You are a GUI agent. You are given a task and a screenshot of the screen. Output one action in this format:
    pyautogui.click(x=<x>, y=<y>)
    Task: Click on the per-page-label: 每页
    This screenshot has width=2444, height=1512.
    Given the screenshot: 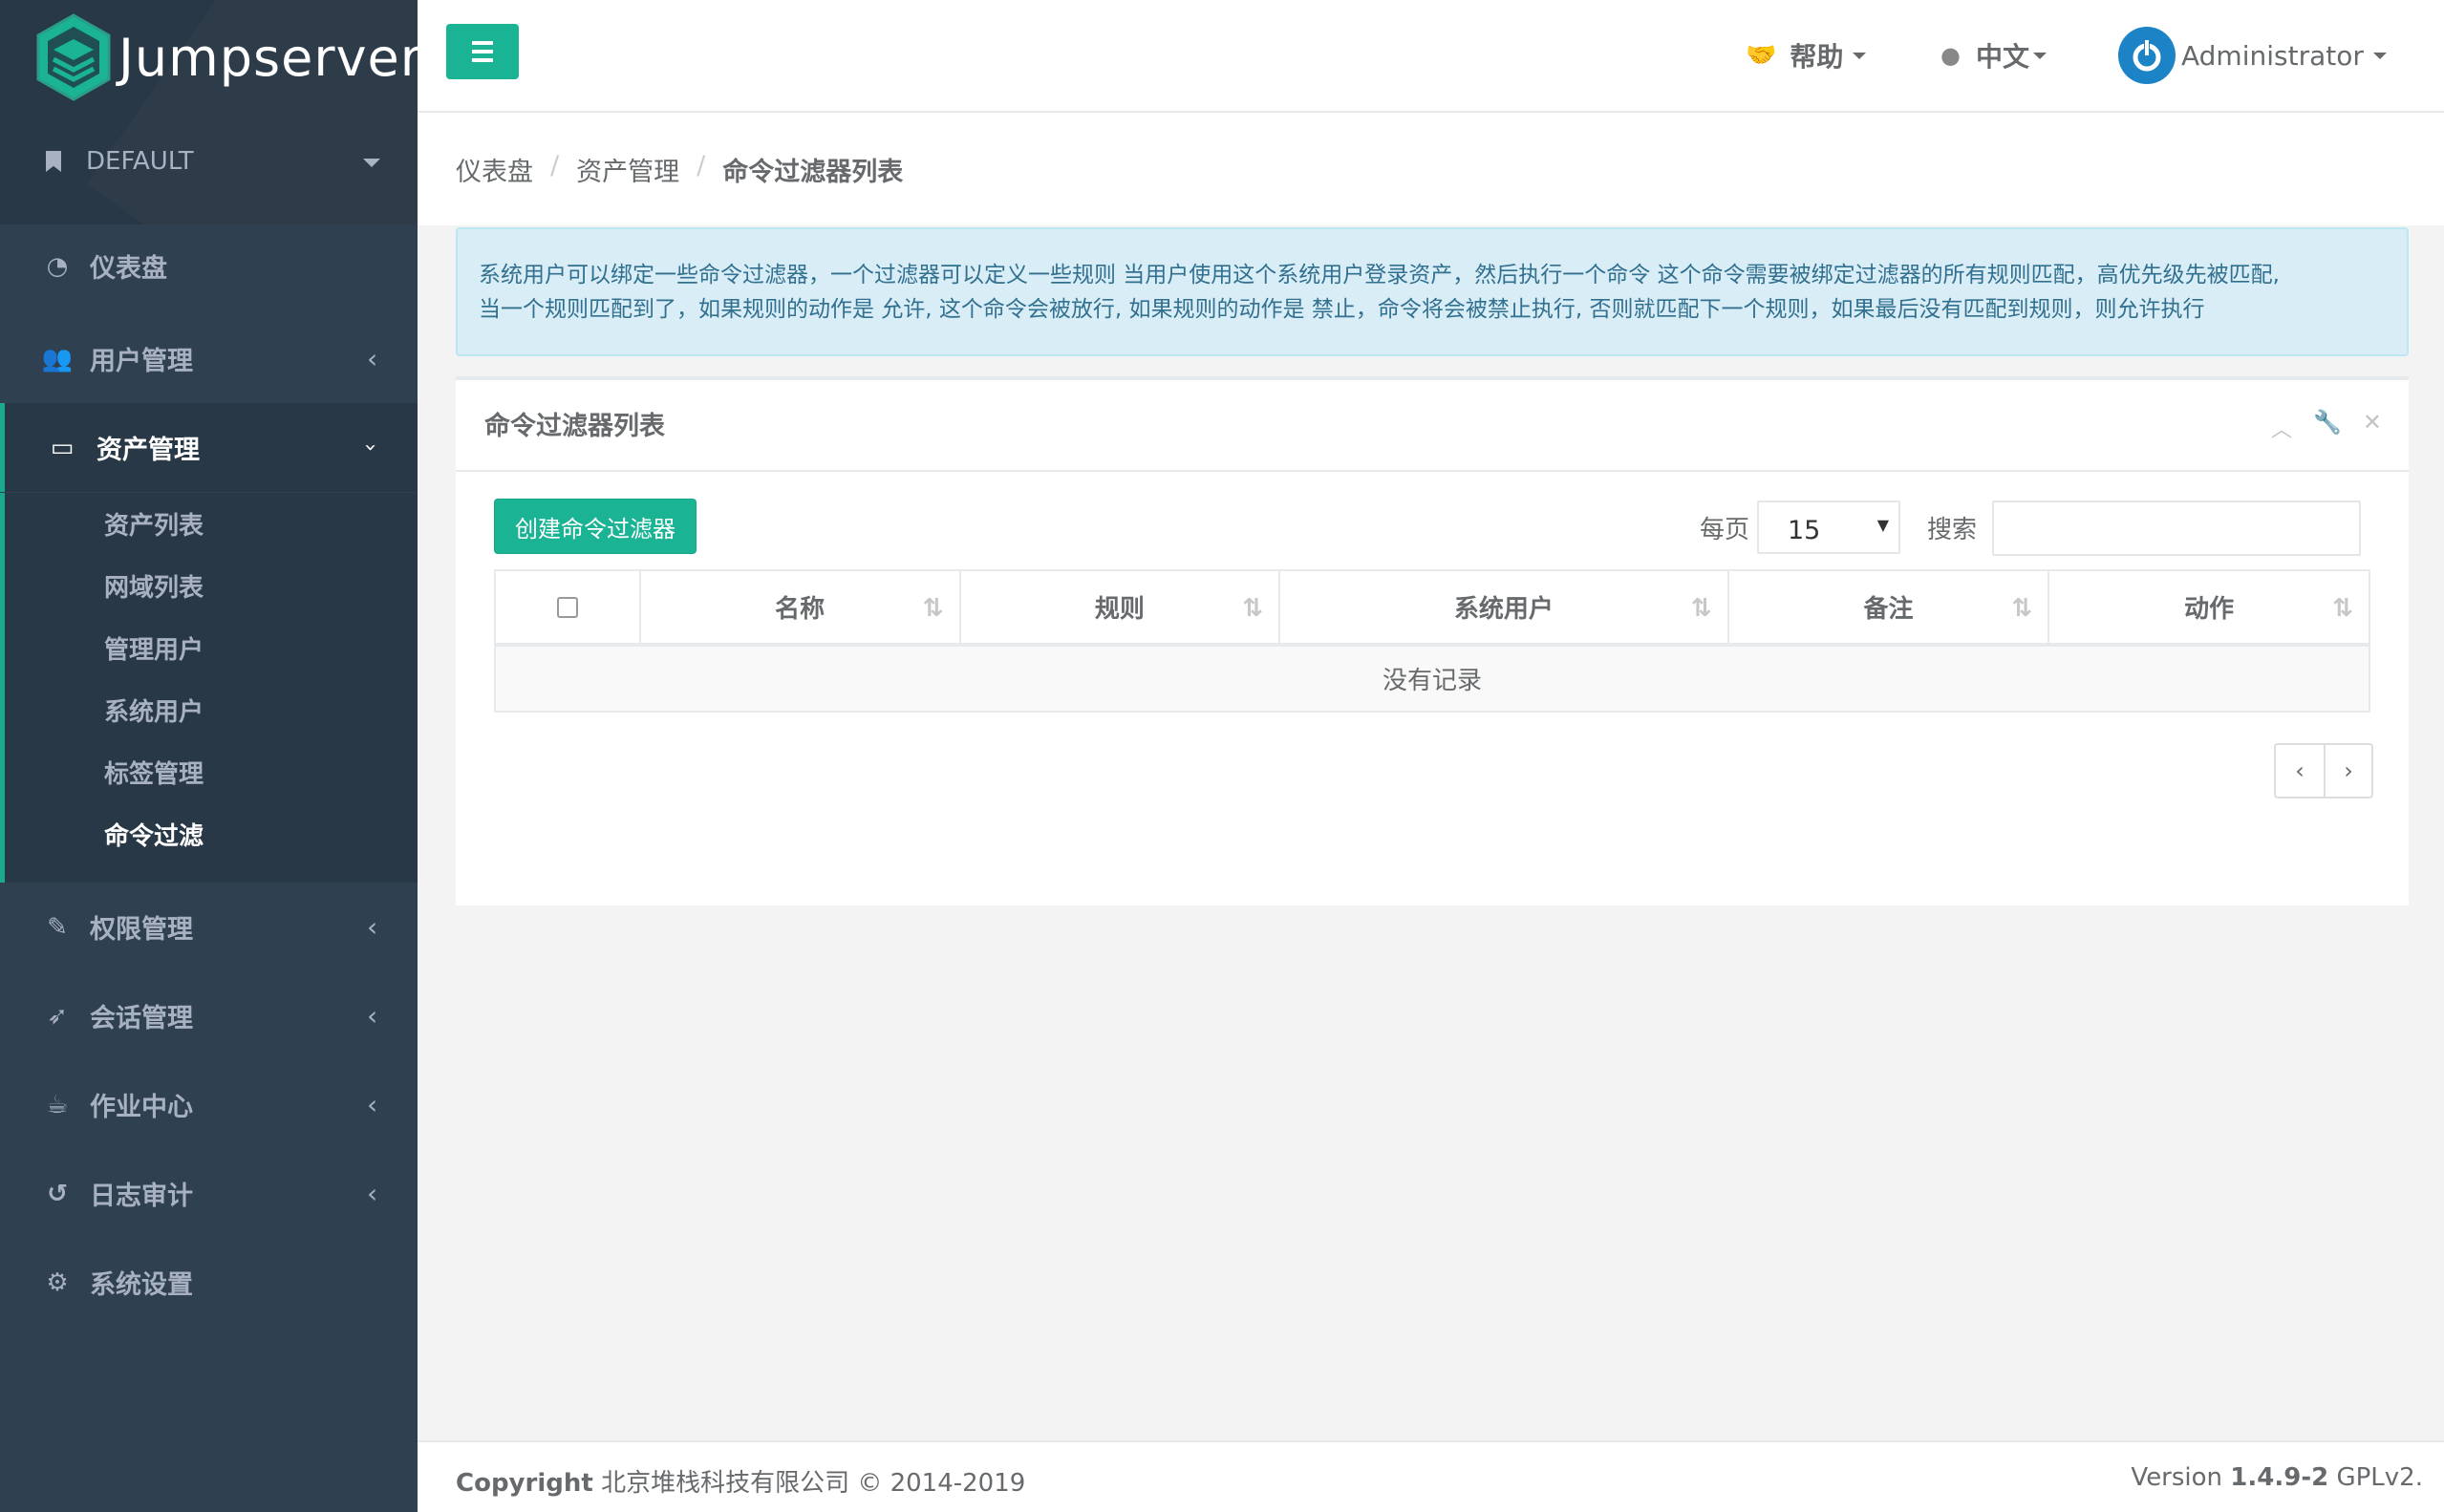 What is the action you would take?
    pyautogui.click(x=1725, y=530)
    